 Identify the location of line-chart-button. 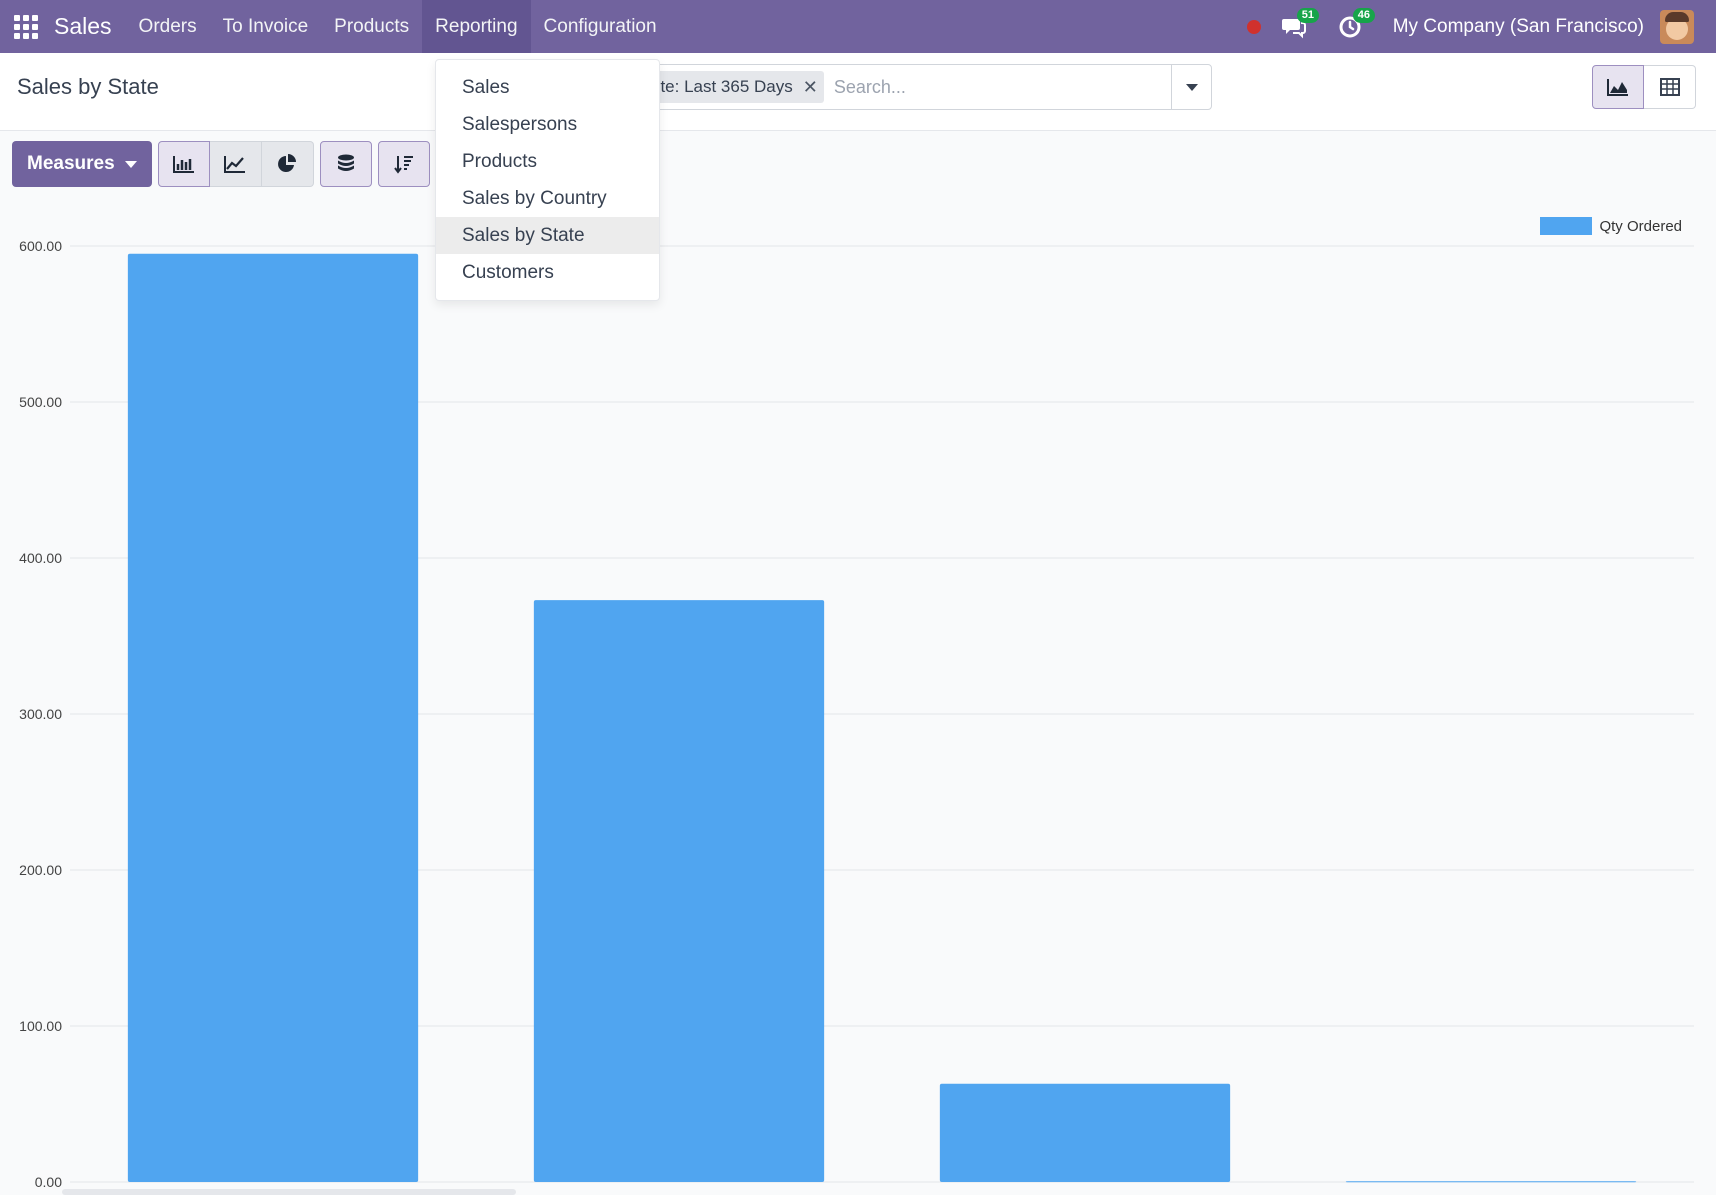
(235, 164).